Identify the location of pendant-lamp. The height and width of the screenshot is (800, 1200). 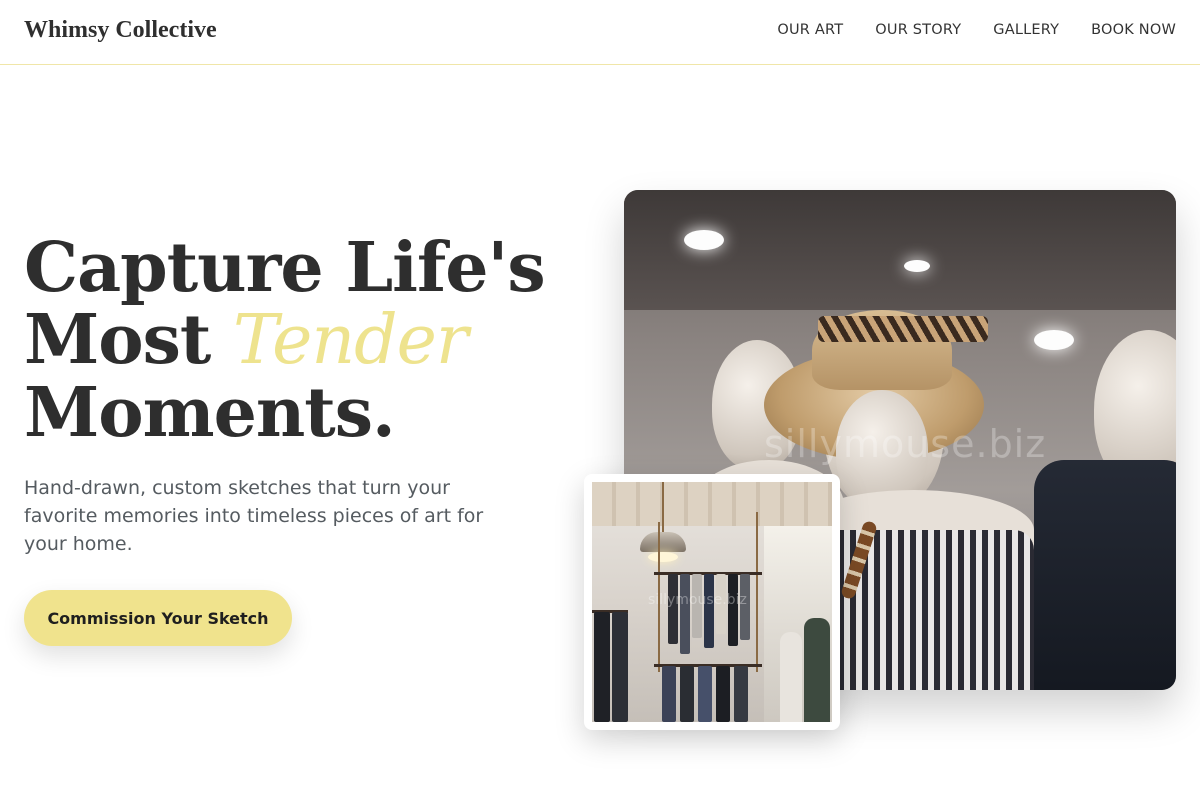
(663, 542).